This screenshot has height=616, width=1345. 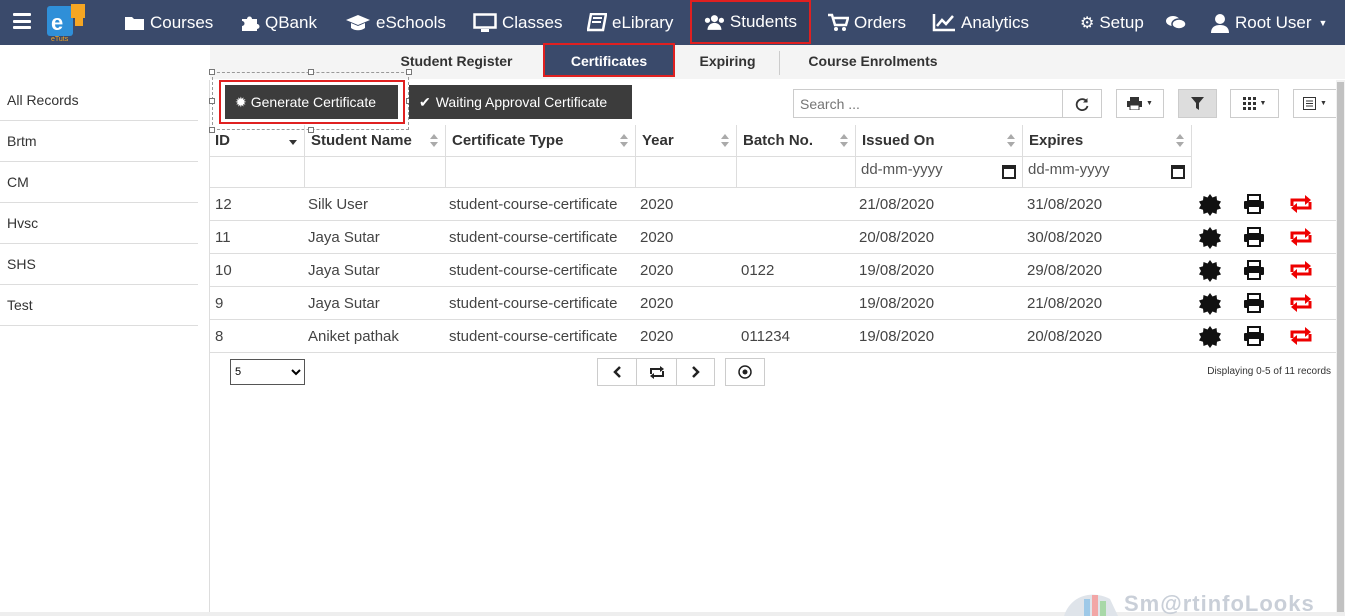 What do you see at coordinates (1140, 103) in the screenshot?
I see `print-dropdown-button: ▼` at bounding box center [1140, 103].